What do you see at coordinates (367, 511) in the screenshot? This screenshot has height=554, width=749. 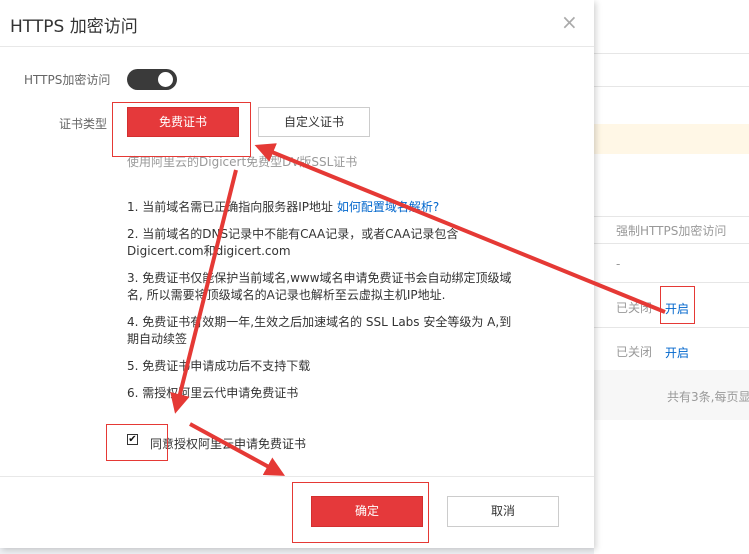 I see `confirm-button: 确定` at bounding box center [367, 511].